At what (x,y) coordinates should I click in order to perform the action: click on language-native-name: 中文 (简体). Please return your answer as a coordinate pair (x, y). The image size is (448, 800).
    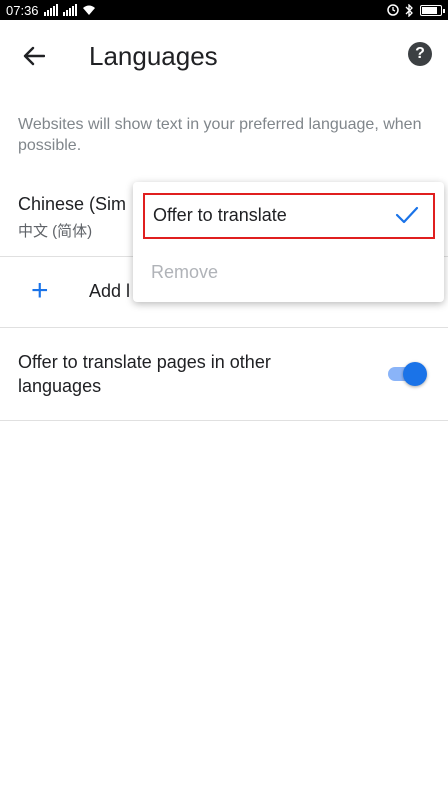
    Looking at the image, I should click on (55, 231).